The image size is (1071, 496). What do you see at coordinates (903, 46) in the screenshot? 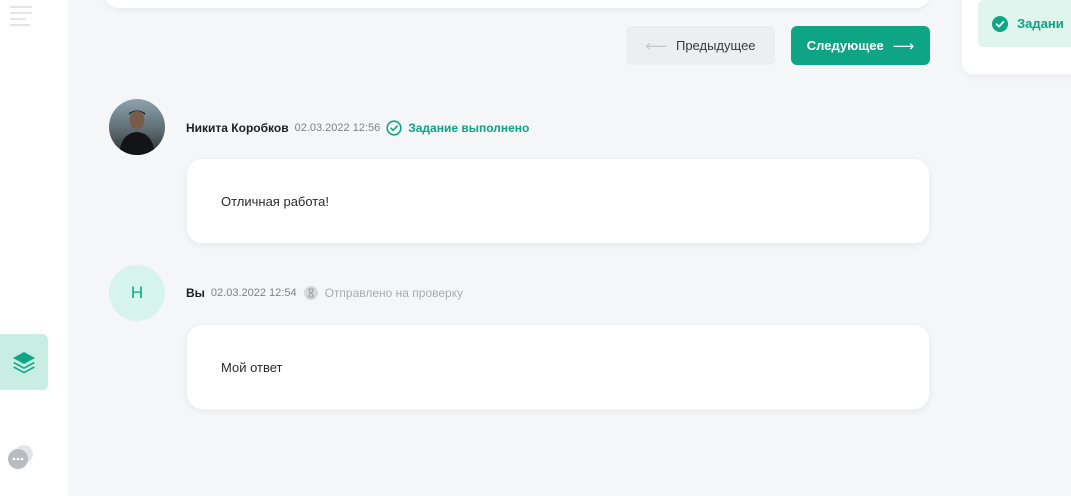
I see `arrow-right-icon: ⟶` at bounding box center [903, 46].